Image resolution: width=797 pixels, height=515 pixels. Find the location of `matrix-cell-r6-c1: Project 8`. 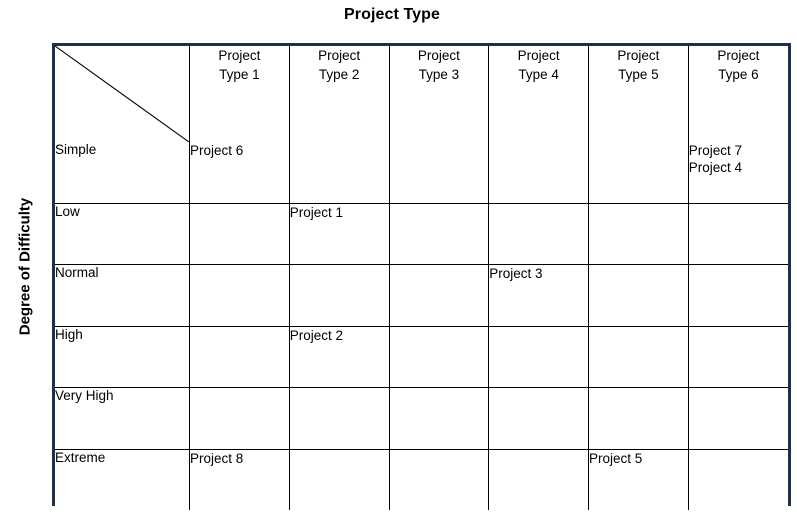

matrix-cell-r6-c1: Project 8 is located at coordinates (239, 479).